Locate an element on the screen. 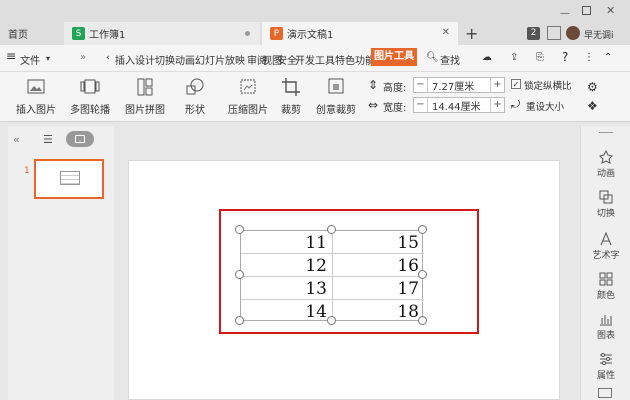 This screenshot has width=630, height=400. properties-pane-button: 属性 is located at coordinates (605, 366).